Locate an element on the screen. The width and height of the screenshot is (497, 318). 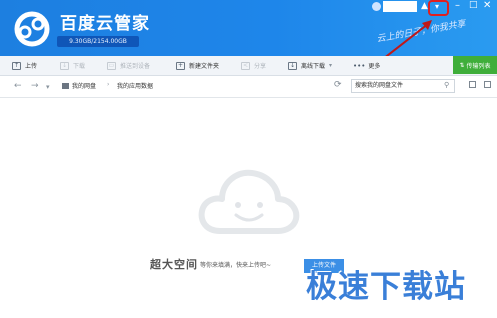
download-label: 下载 is located at coordinates (79, 66).